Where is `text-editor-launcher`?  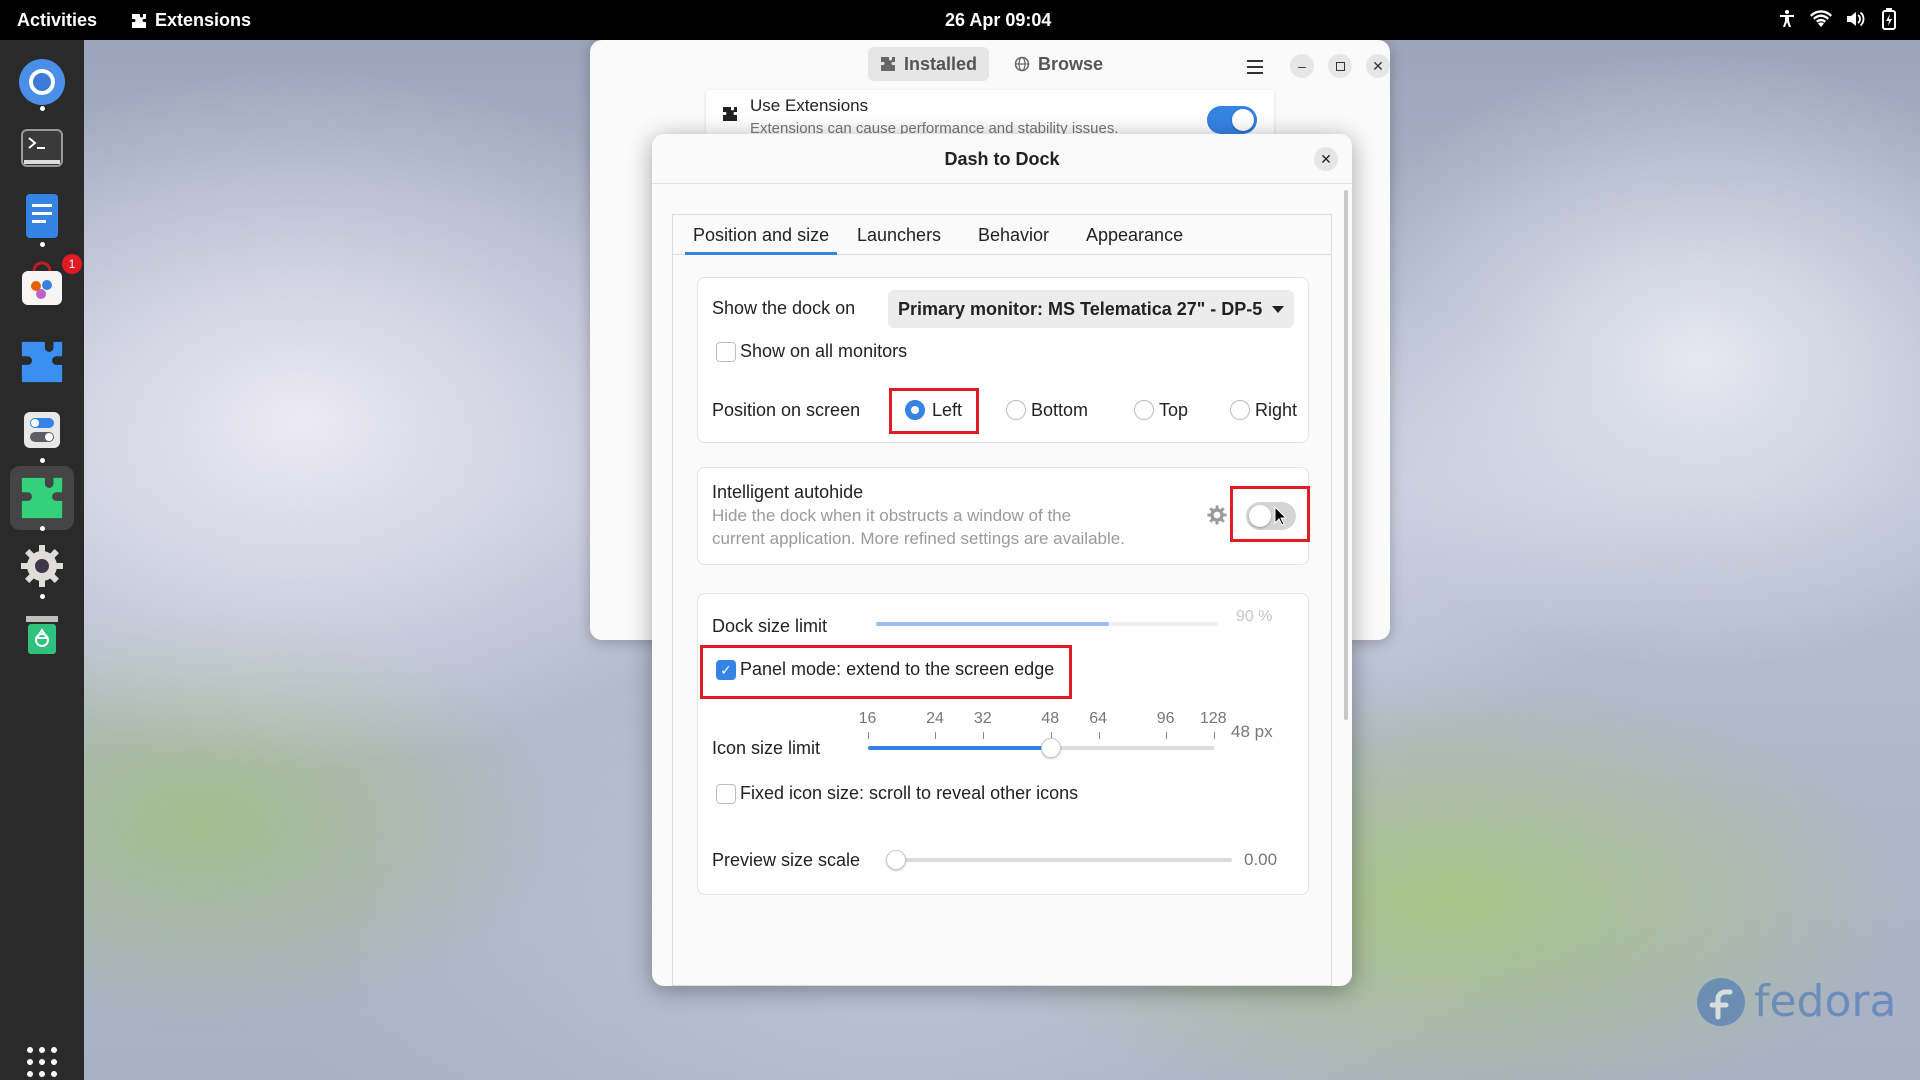
text-editor-launcher is located at coordinates (42, 216).